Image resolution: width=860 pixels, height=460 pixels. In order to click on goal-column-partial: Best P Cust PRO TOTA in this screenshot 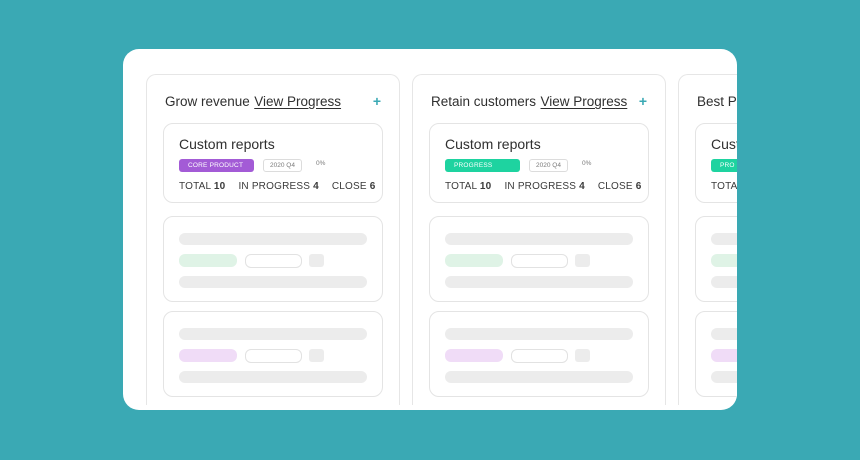, I will do `click(707, 239)`.